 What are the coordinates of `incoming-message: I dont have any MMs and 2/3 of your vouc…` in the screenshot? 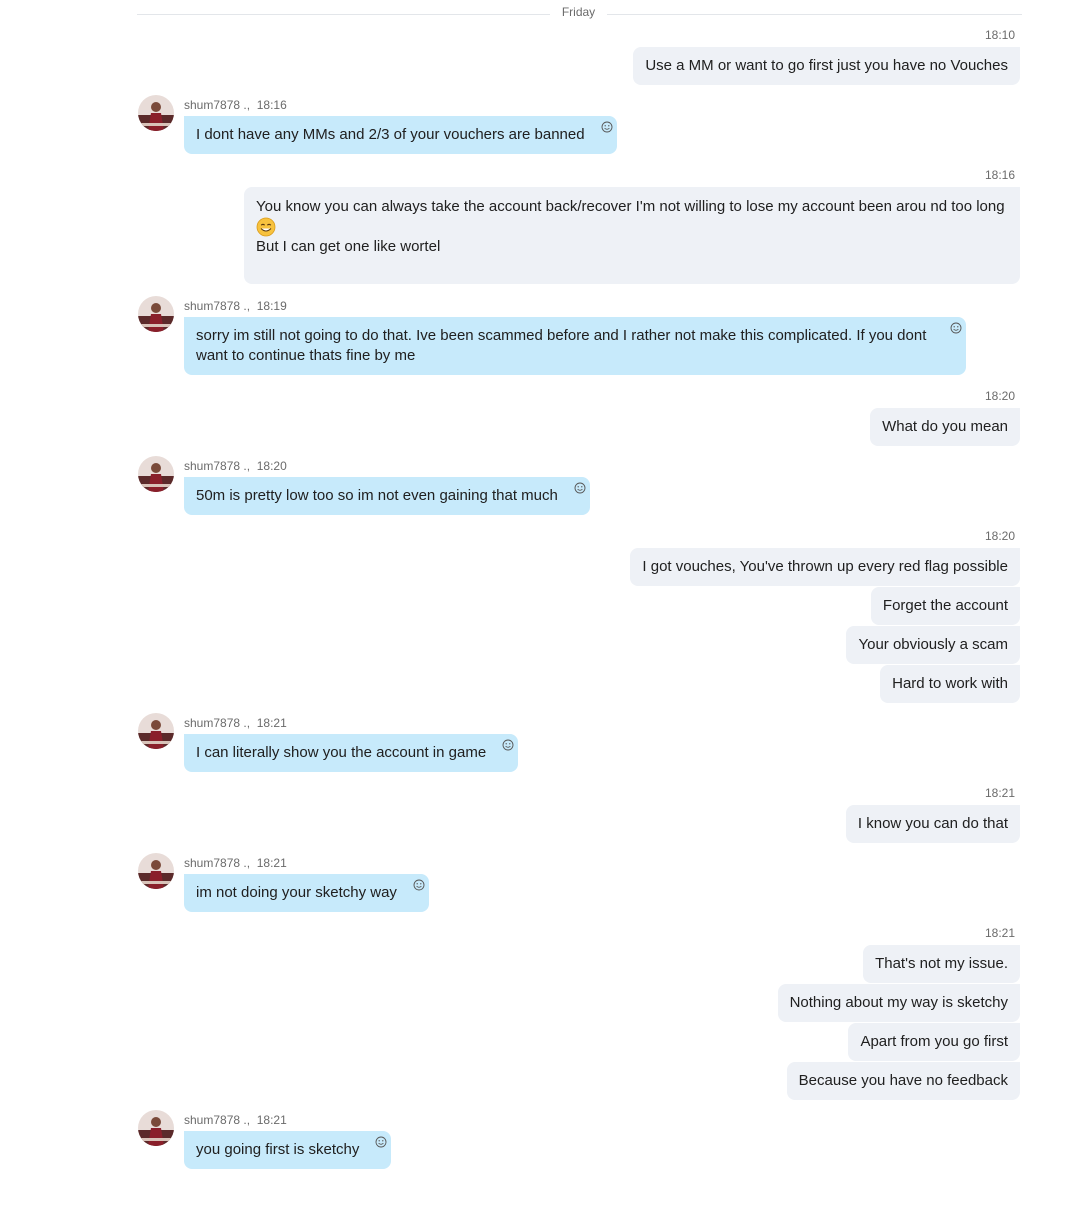 It's located at (400, 135).